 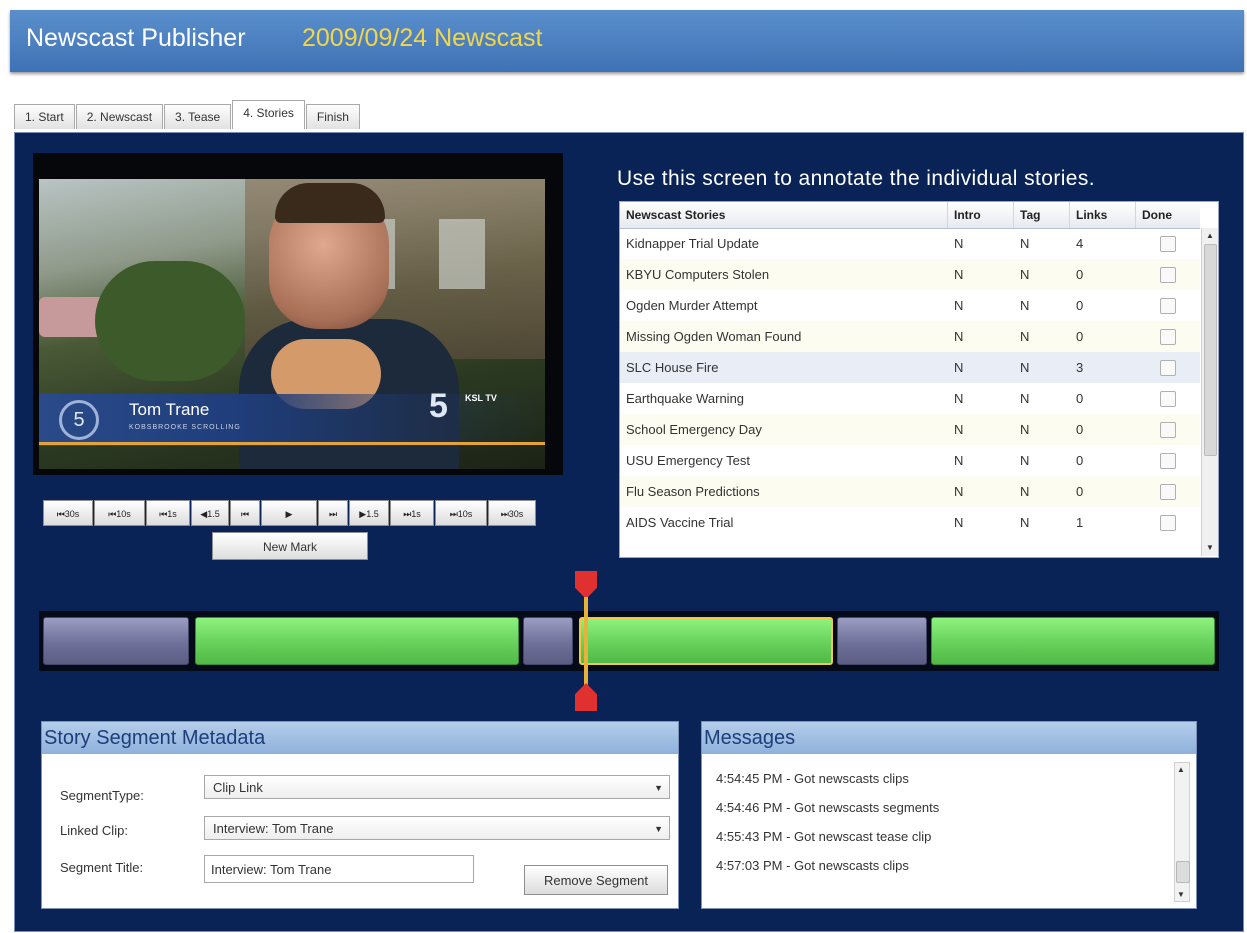 I want to click on story-title: USU Emergency Test, so click(x=688, y=460).